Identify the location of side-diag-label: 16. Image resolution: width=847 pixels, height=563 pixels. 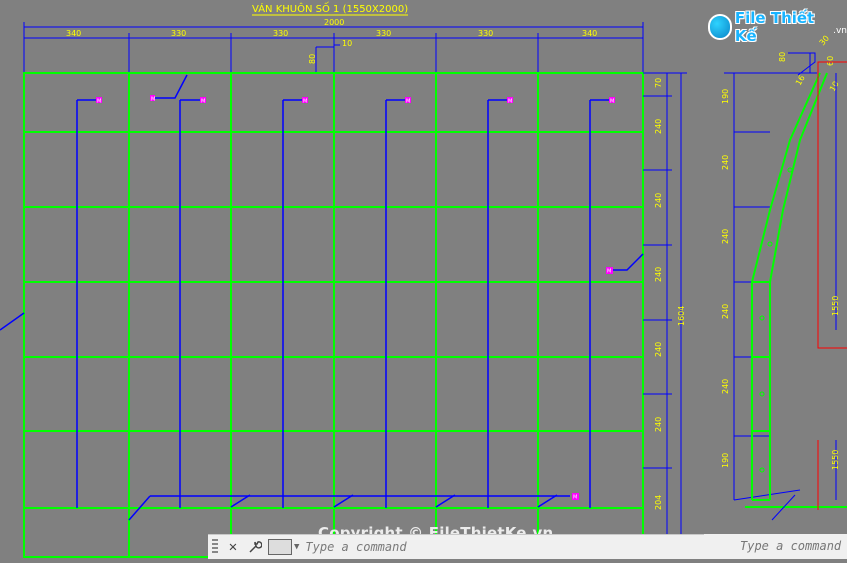
(800, 80).